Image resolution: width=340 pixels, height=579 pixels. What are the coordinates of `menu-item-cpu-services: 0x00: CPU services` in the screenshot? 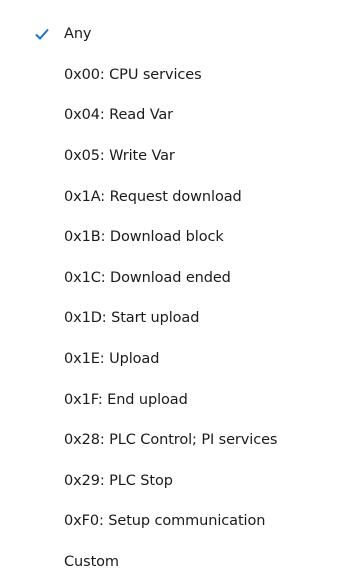 It's located at (170, 75).